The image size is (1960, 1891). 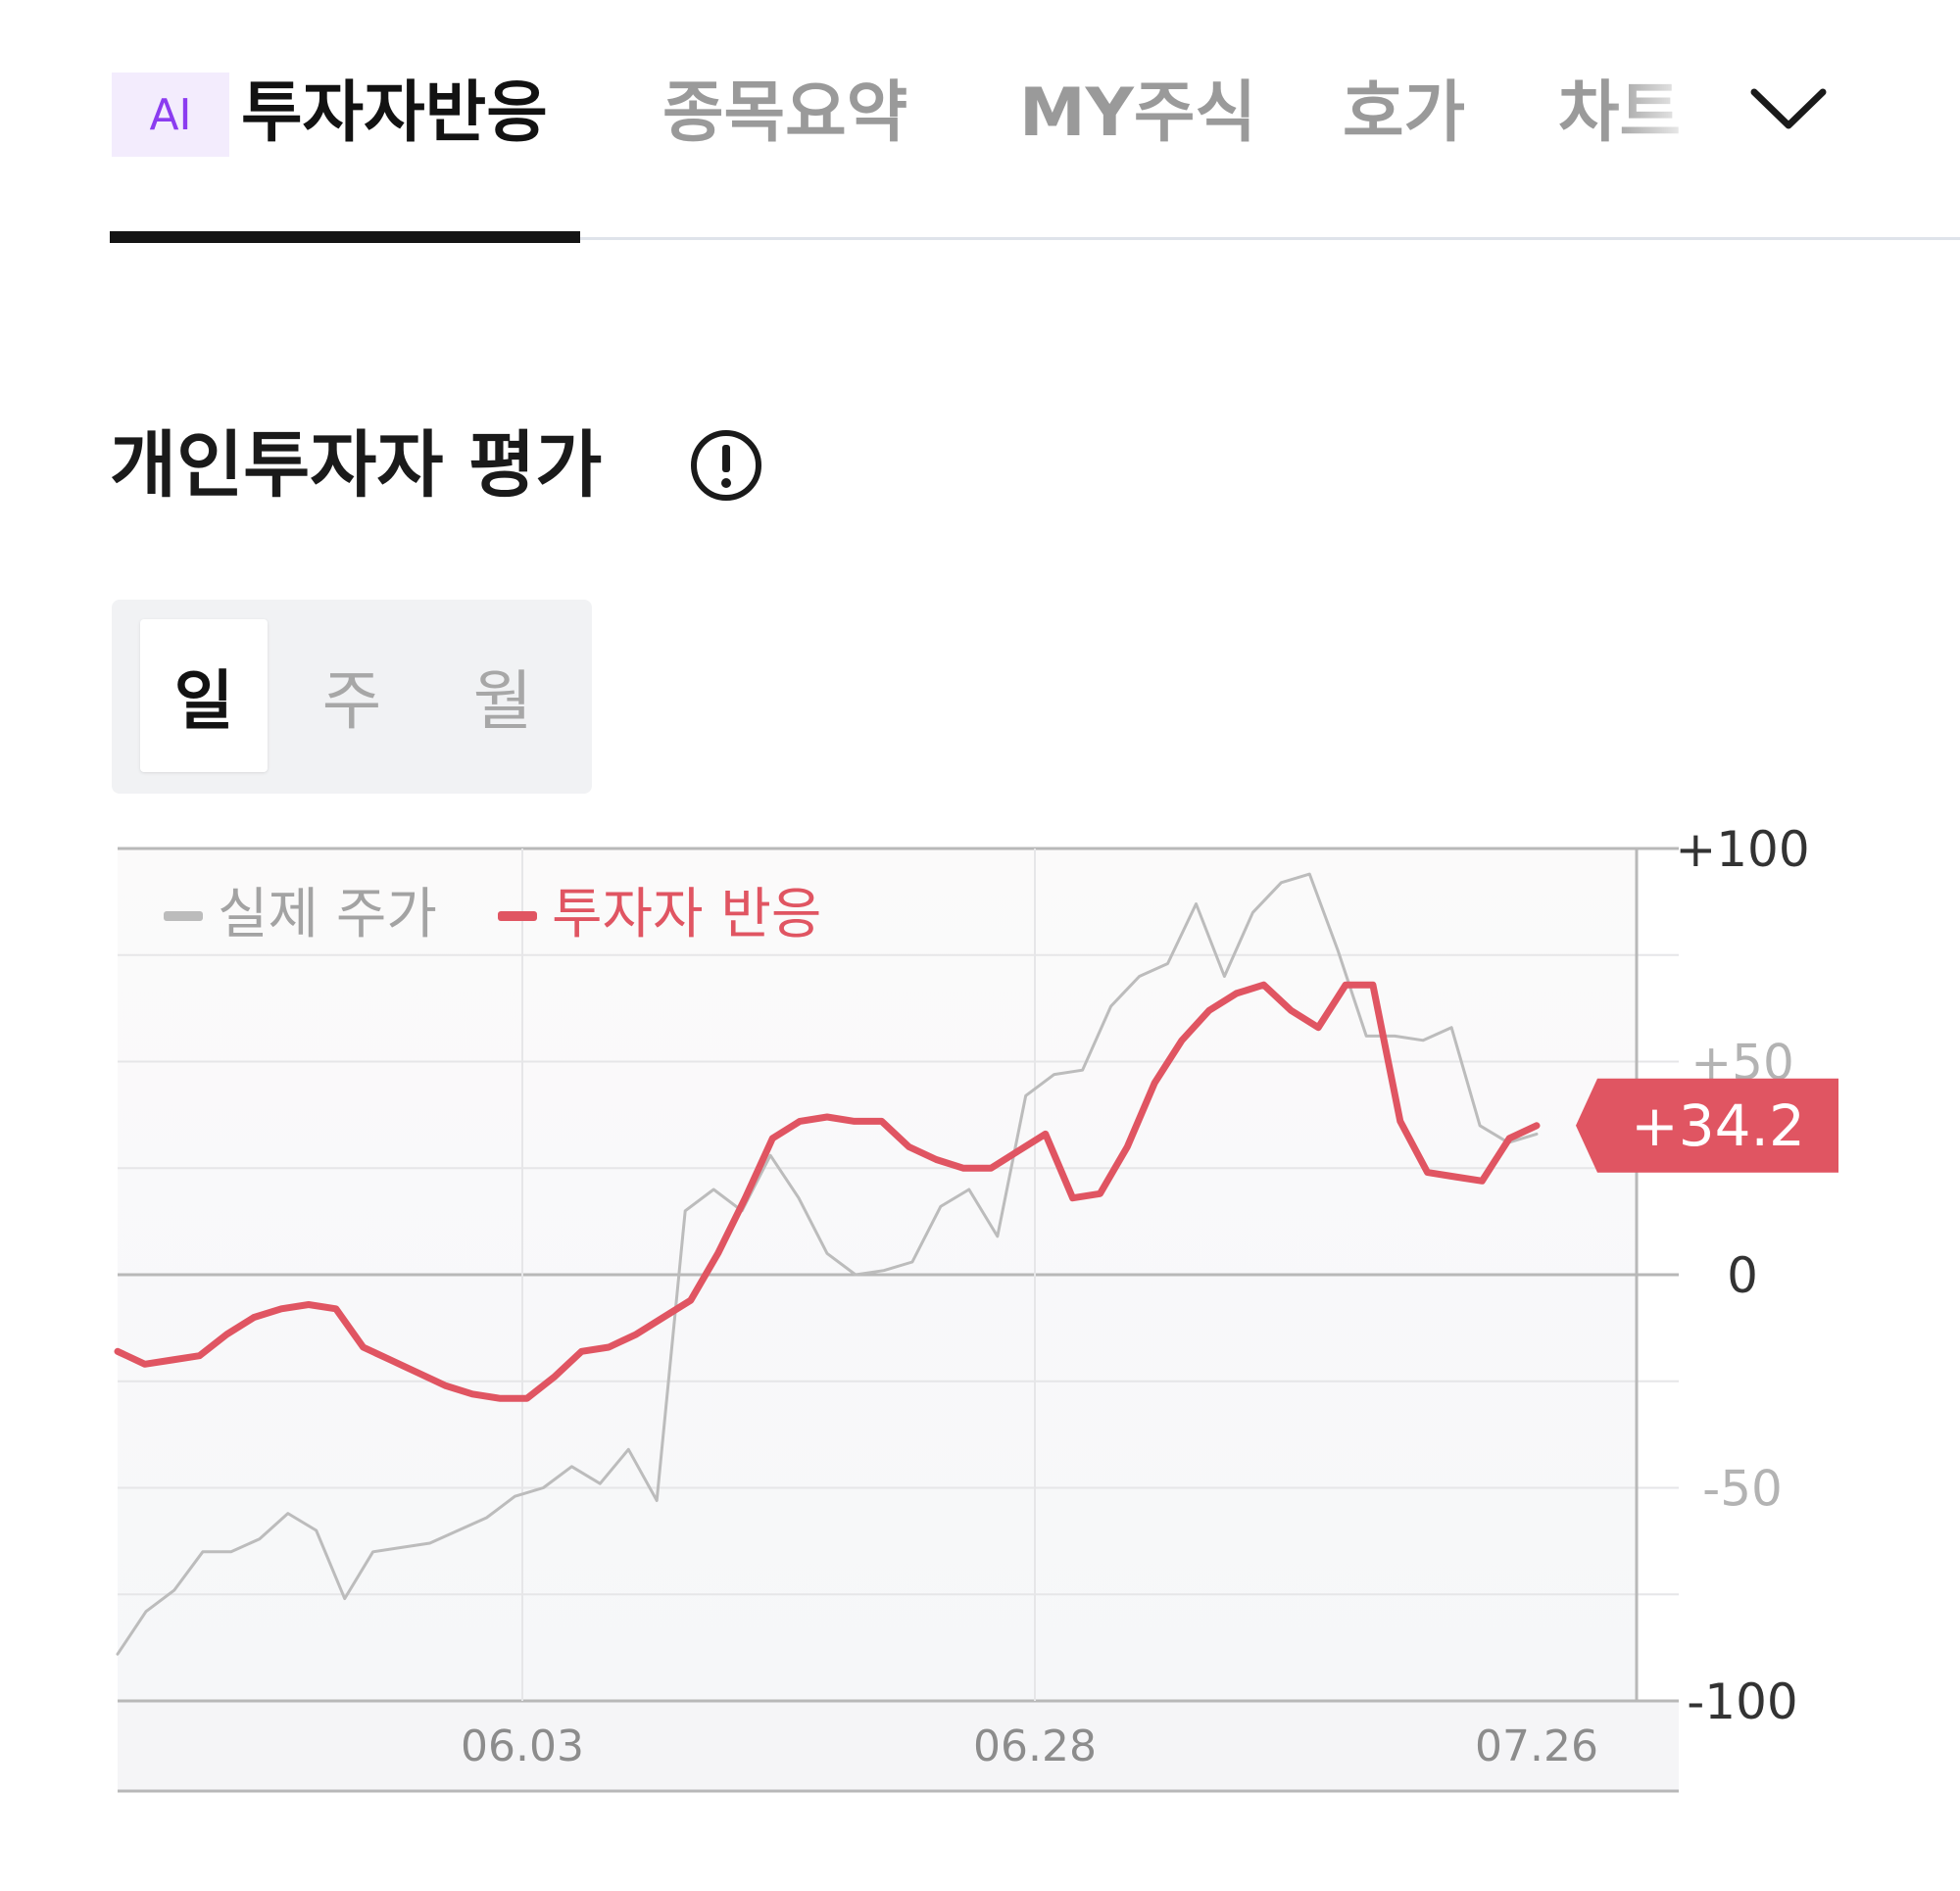 I want to click on tab-scroll-fade, so click(x=1666, y=118).